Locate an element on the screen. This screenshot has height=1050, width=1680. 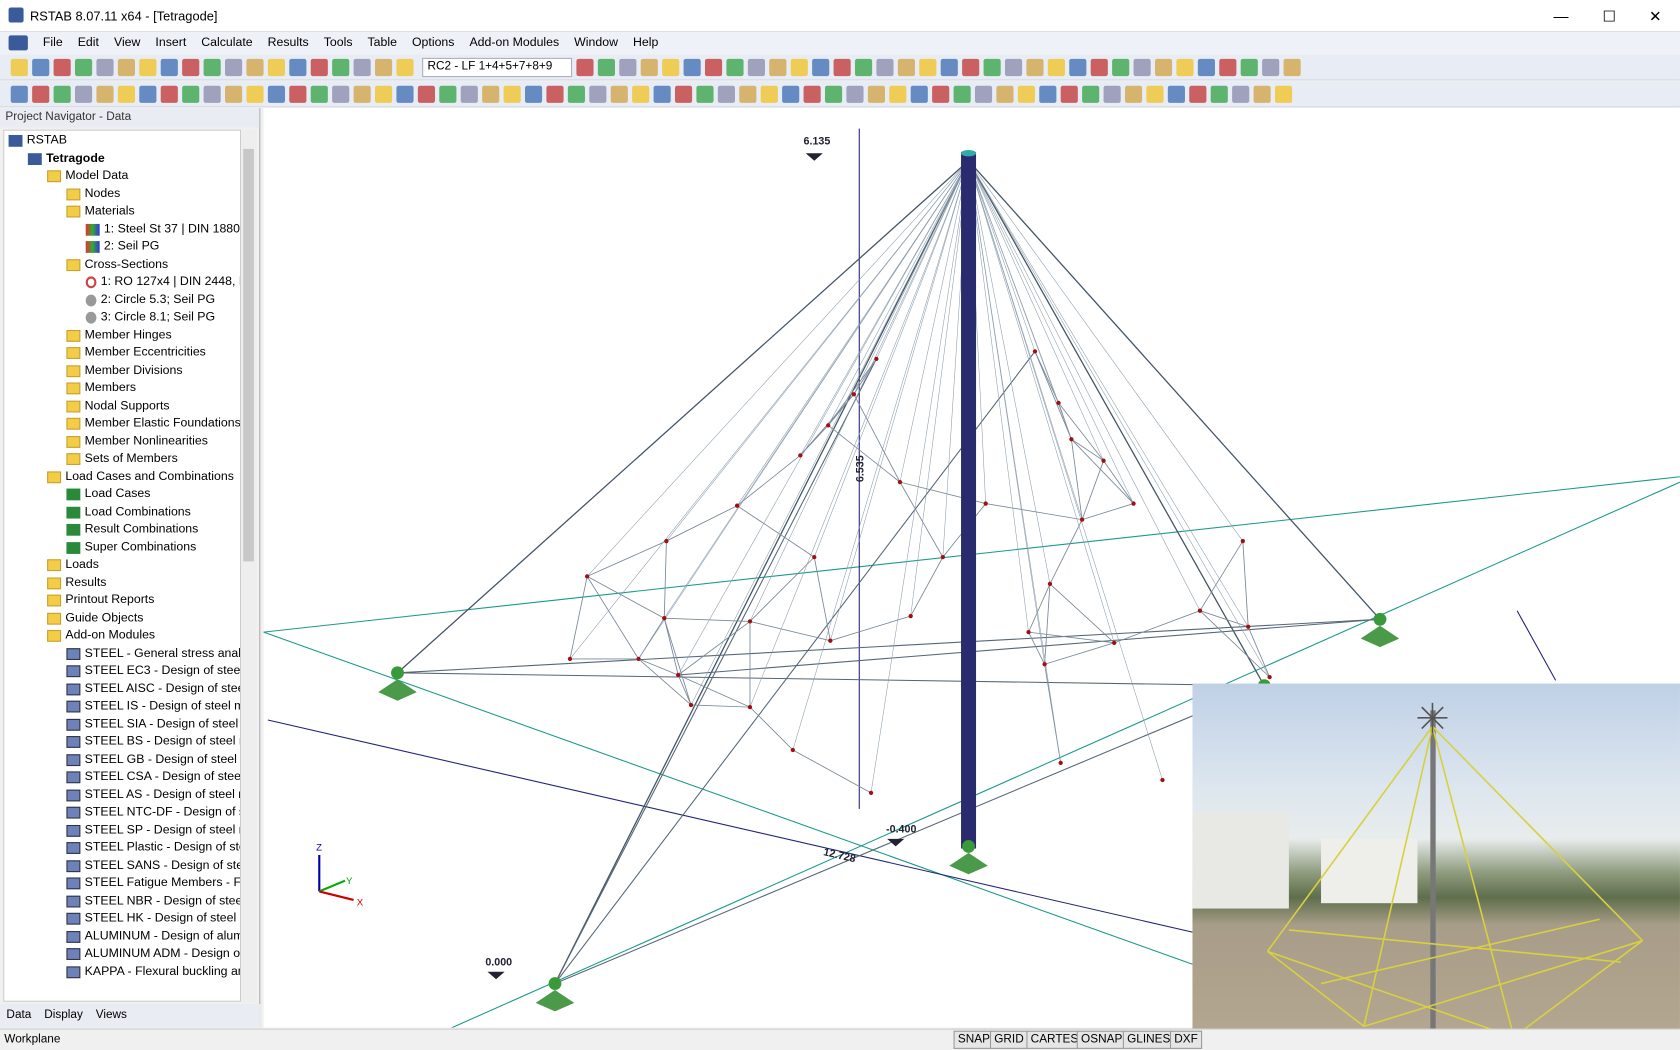
menu-results: Results is located at coordinates (288, 42).